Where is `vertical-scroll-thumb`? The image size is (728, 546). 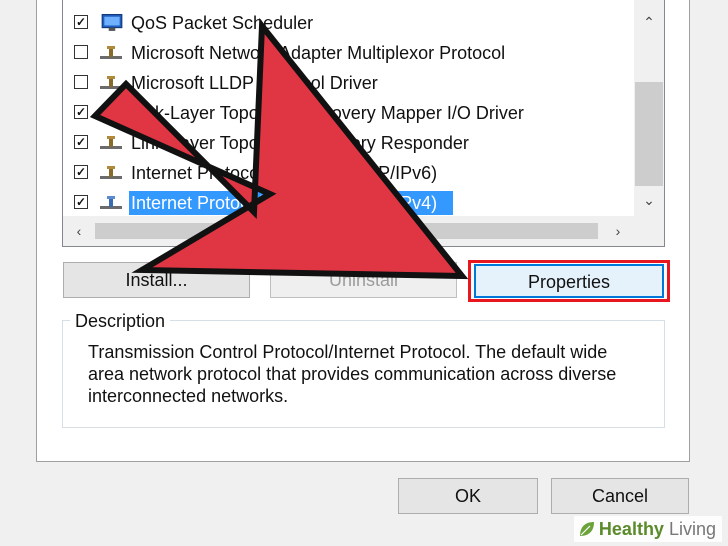
vertical-scroll-thumb is located at coordinates (649, 134).